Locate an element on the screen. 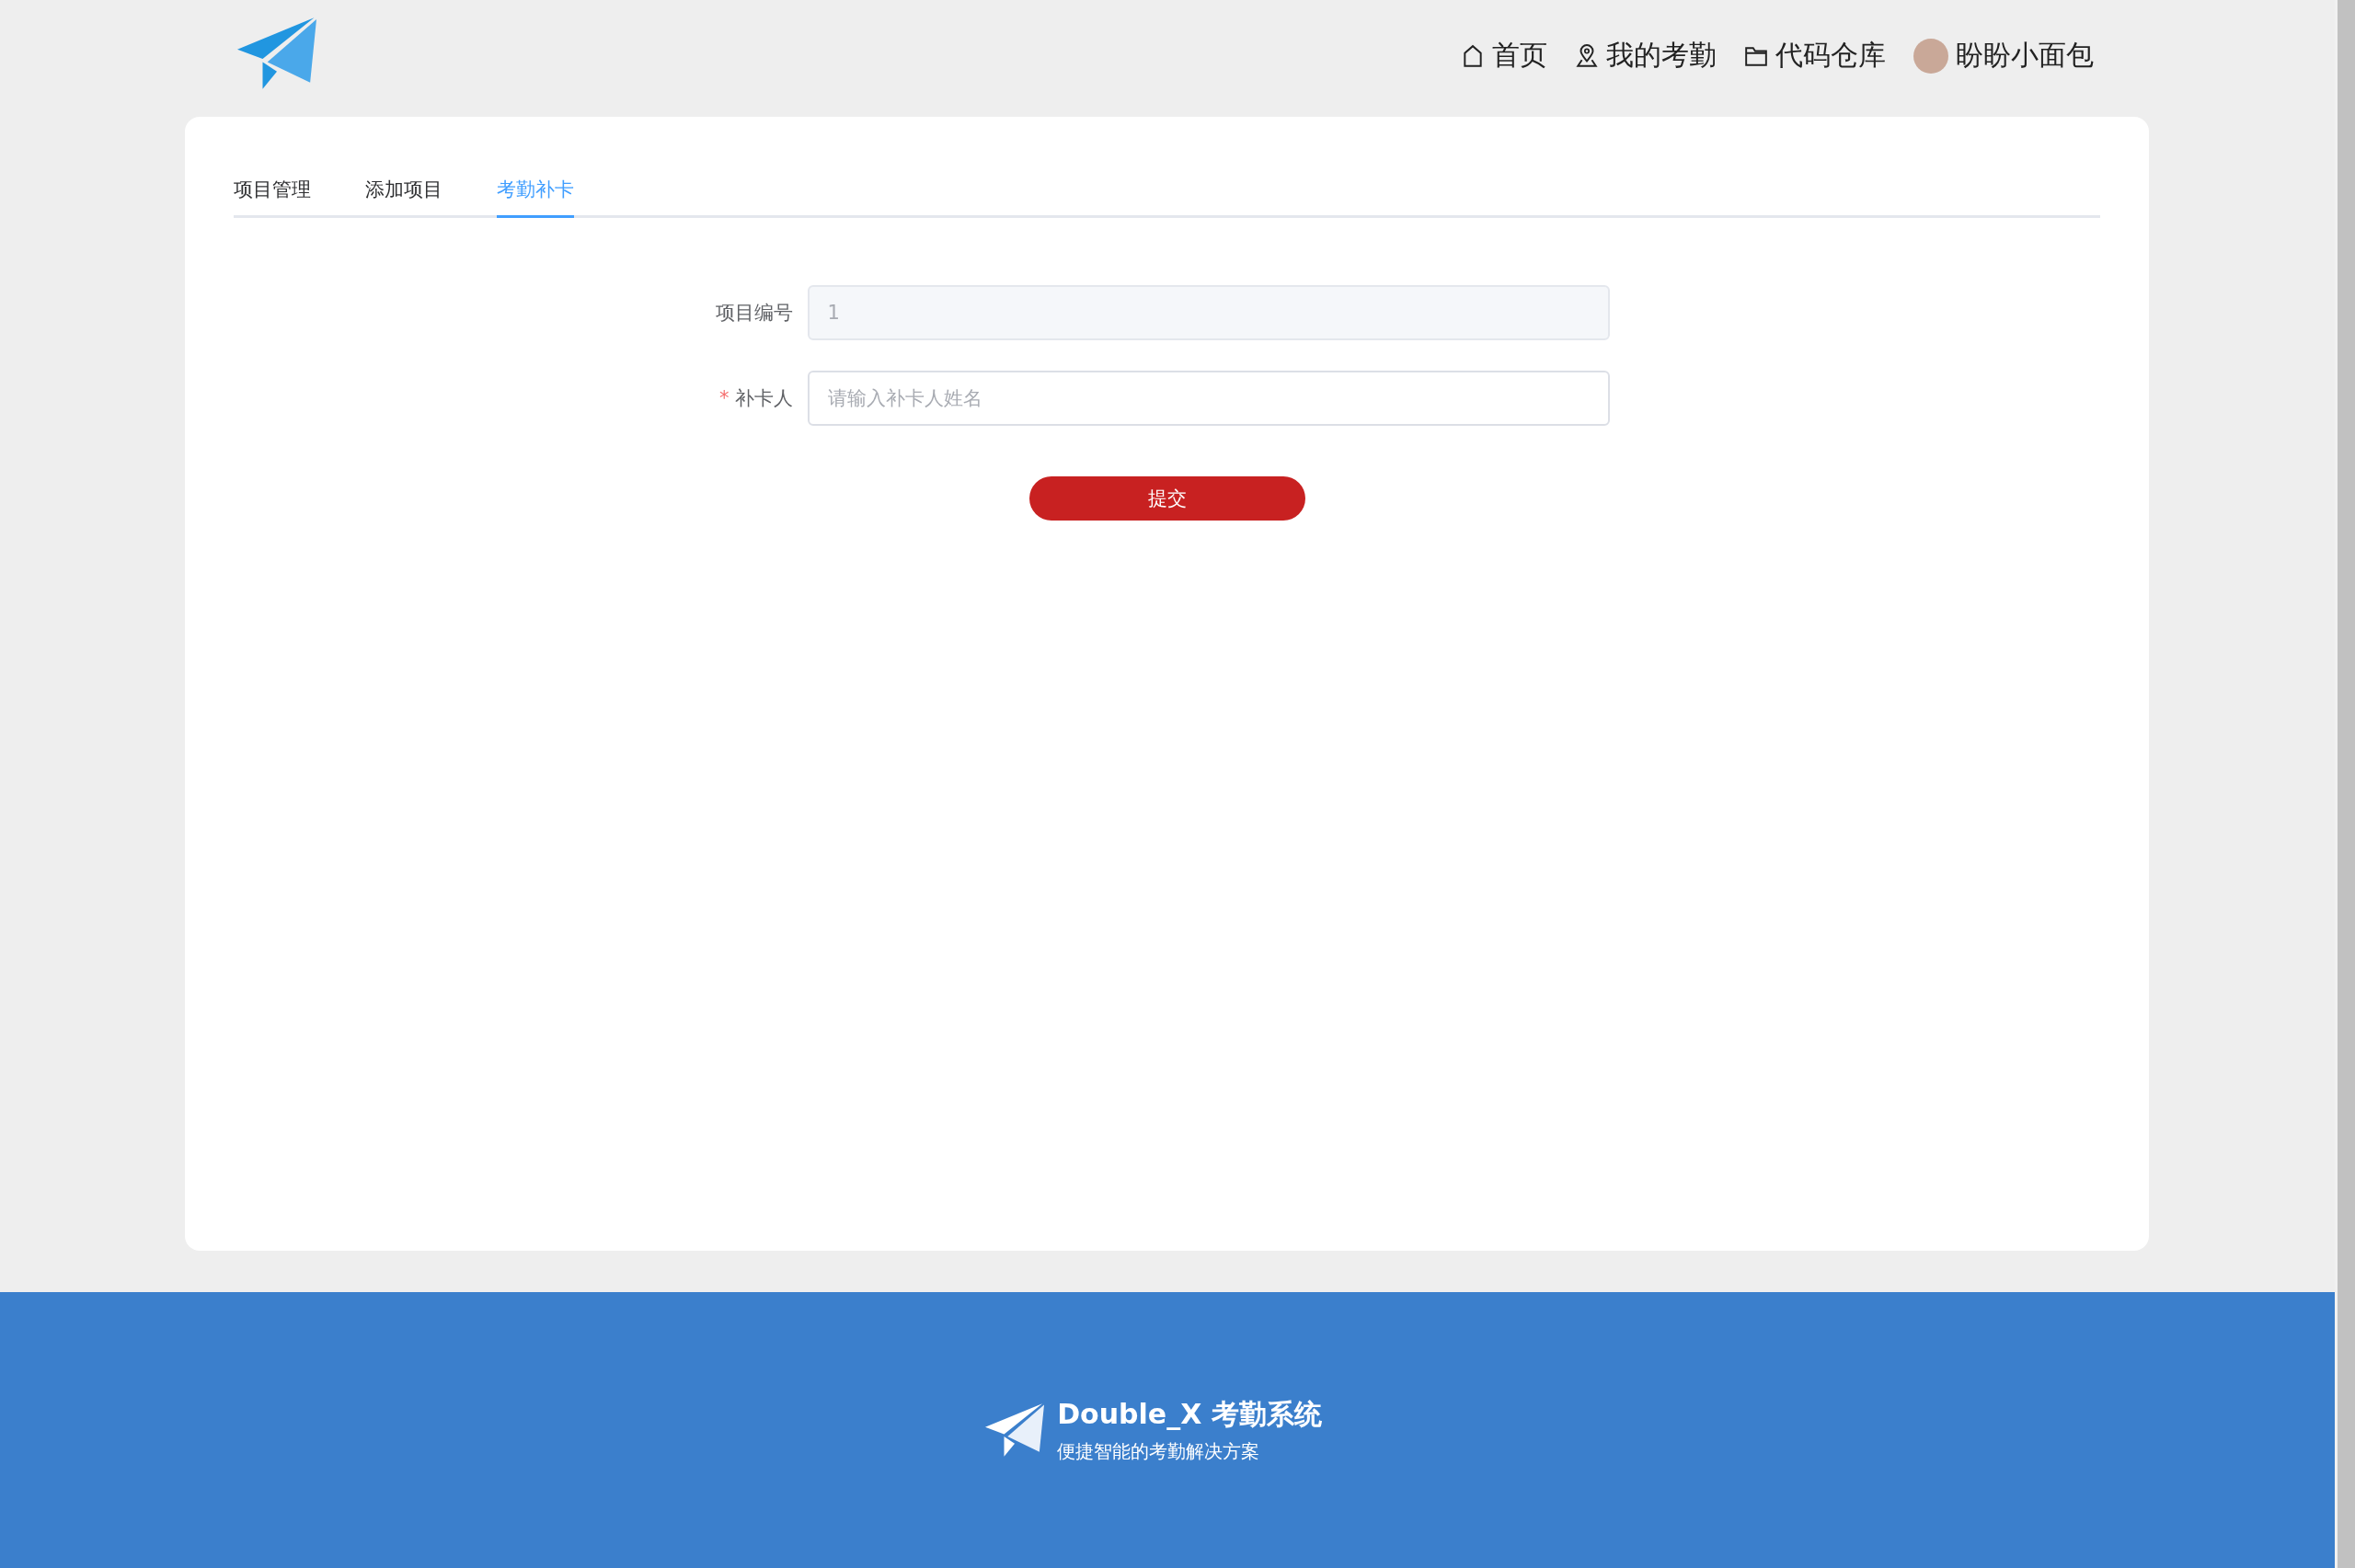  nav-link: 我的考勤 is located at coordinates (1646, 55).